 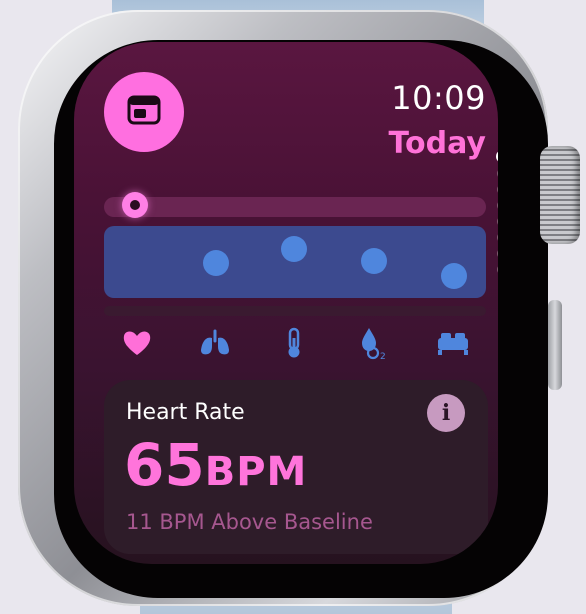 I want to click on bed-icon, so click(x=453, y=343).